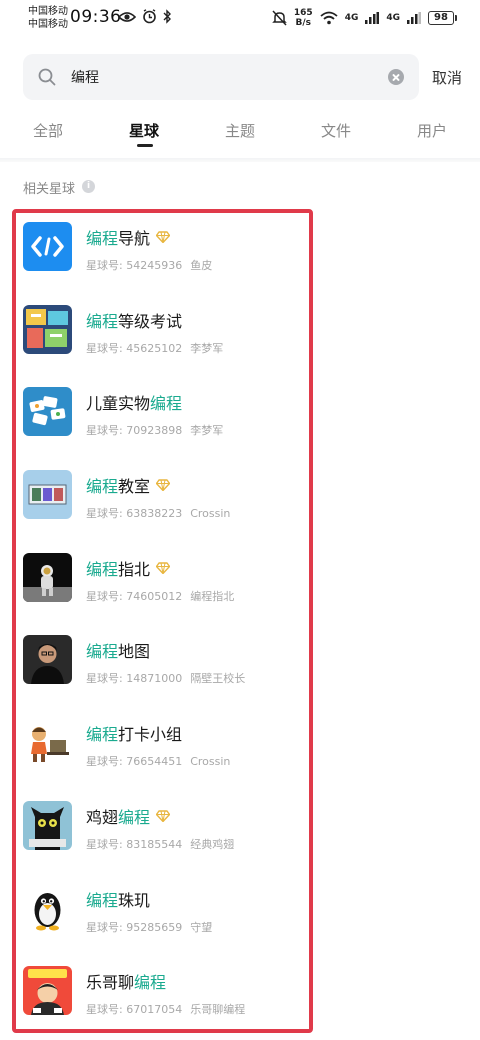 Image resolution: width=480 pixels, height=1040 pixels. I want to click on alarm-icon, so click(149, 16).